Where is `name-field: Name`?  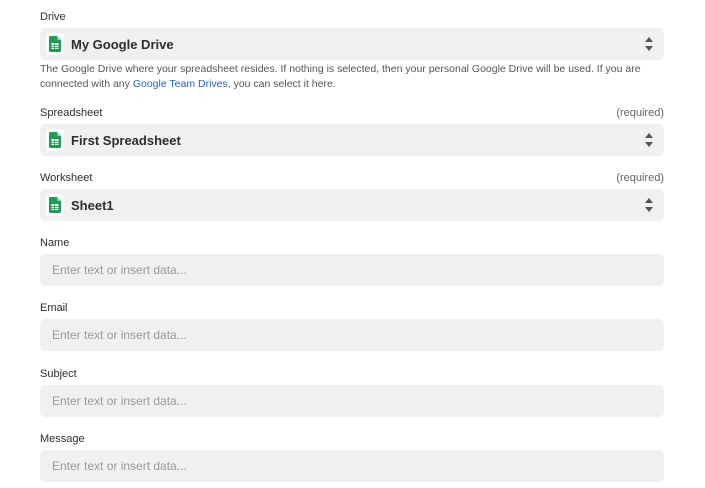
name-field: Name is located at coordinates (352, 261).